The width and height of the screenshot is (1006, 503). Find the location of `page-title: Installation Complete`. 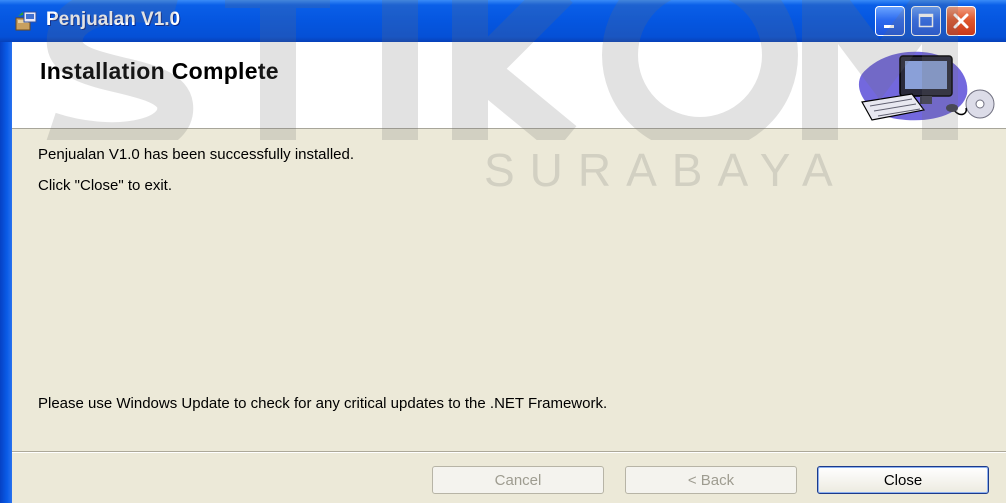

page-title: Installation Complete is located at coordinates (159, 71).